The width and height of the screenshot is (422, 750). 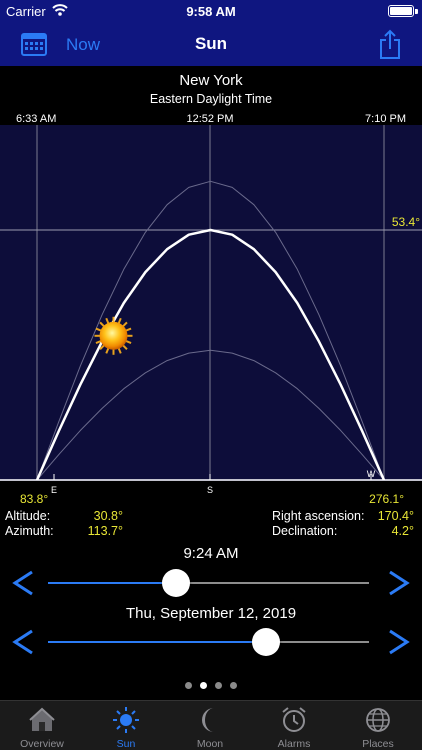 What do you see at coordinates (29, 531) in the screenshot?
I see `azimuth-label: Azimuth:` at bounding box center [29, 531].